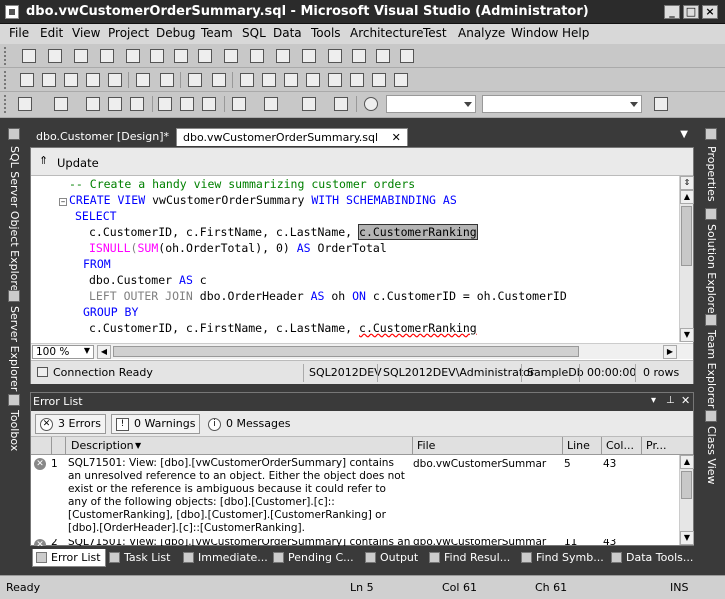 The width and height of the screenshot is (725, 599). I want to click on column-line: Line, so click(578, 445).